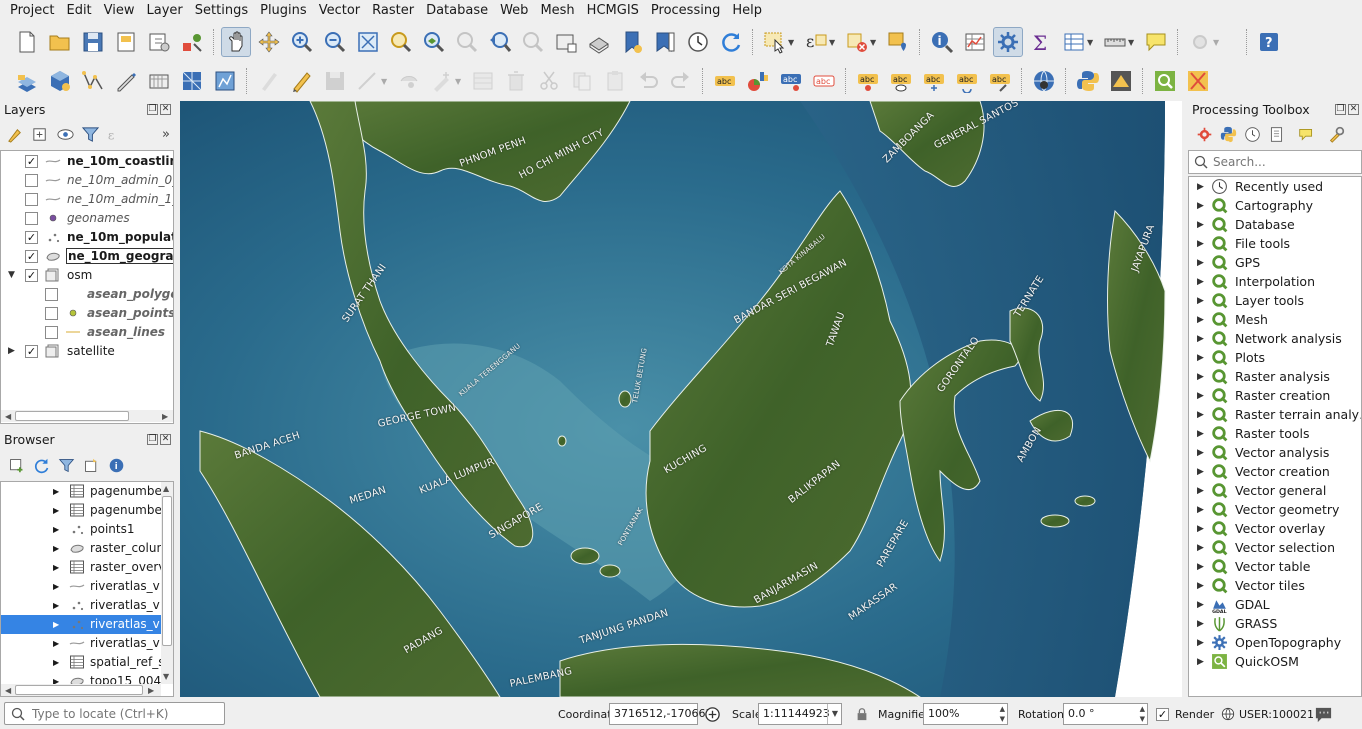 This screenshot has height=729, width=1362. I want to click on toolbox-provider: ▶ Vector creation, so click(1275, 471).